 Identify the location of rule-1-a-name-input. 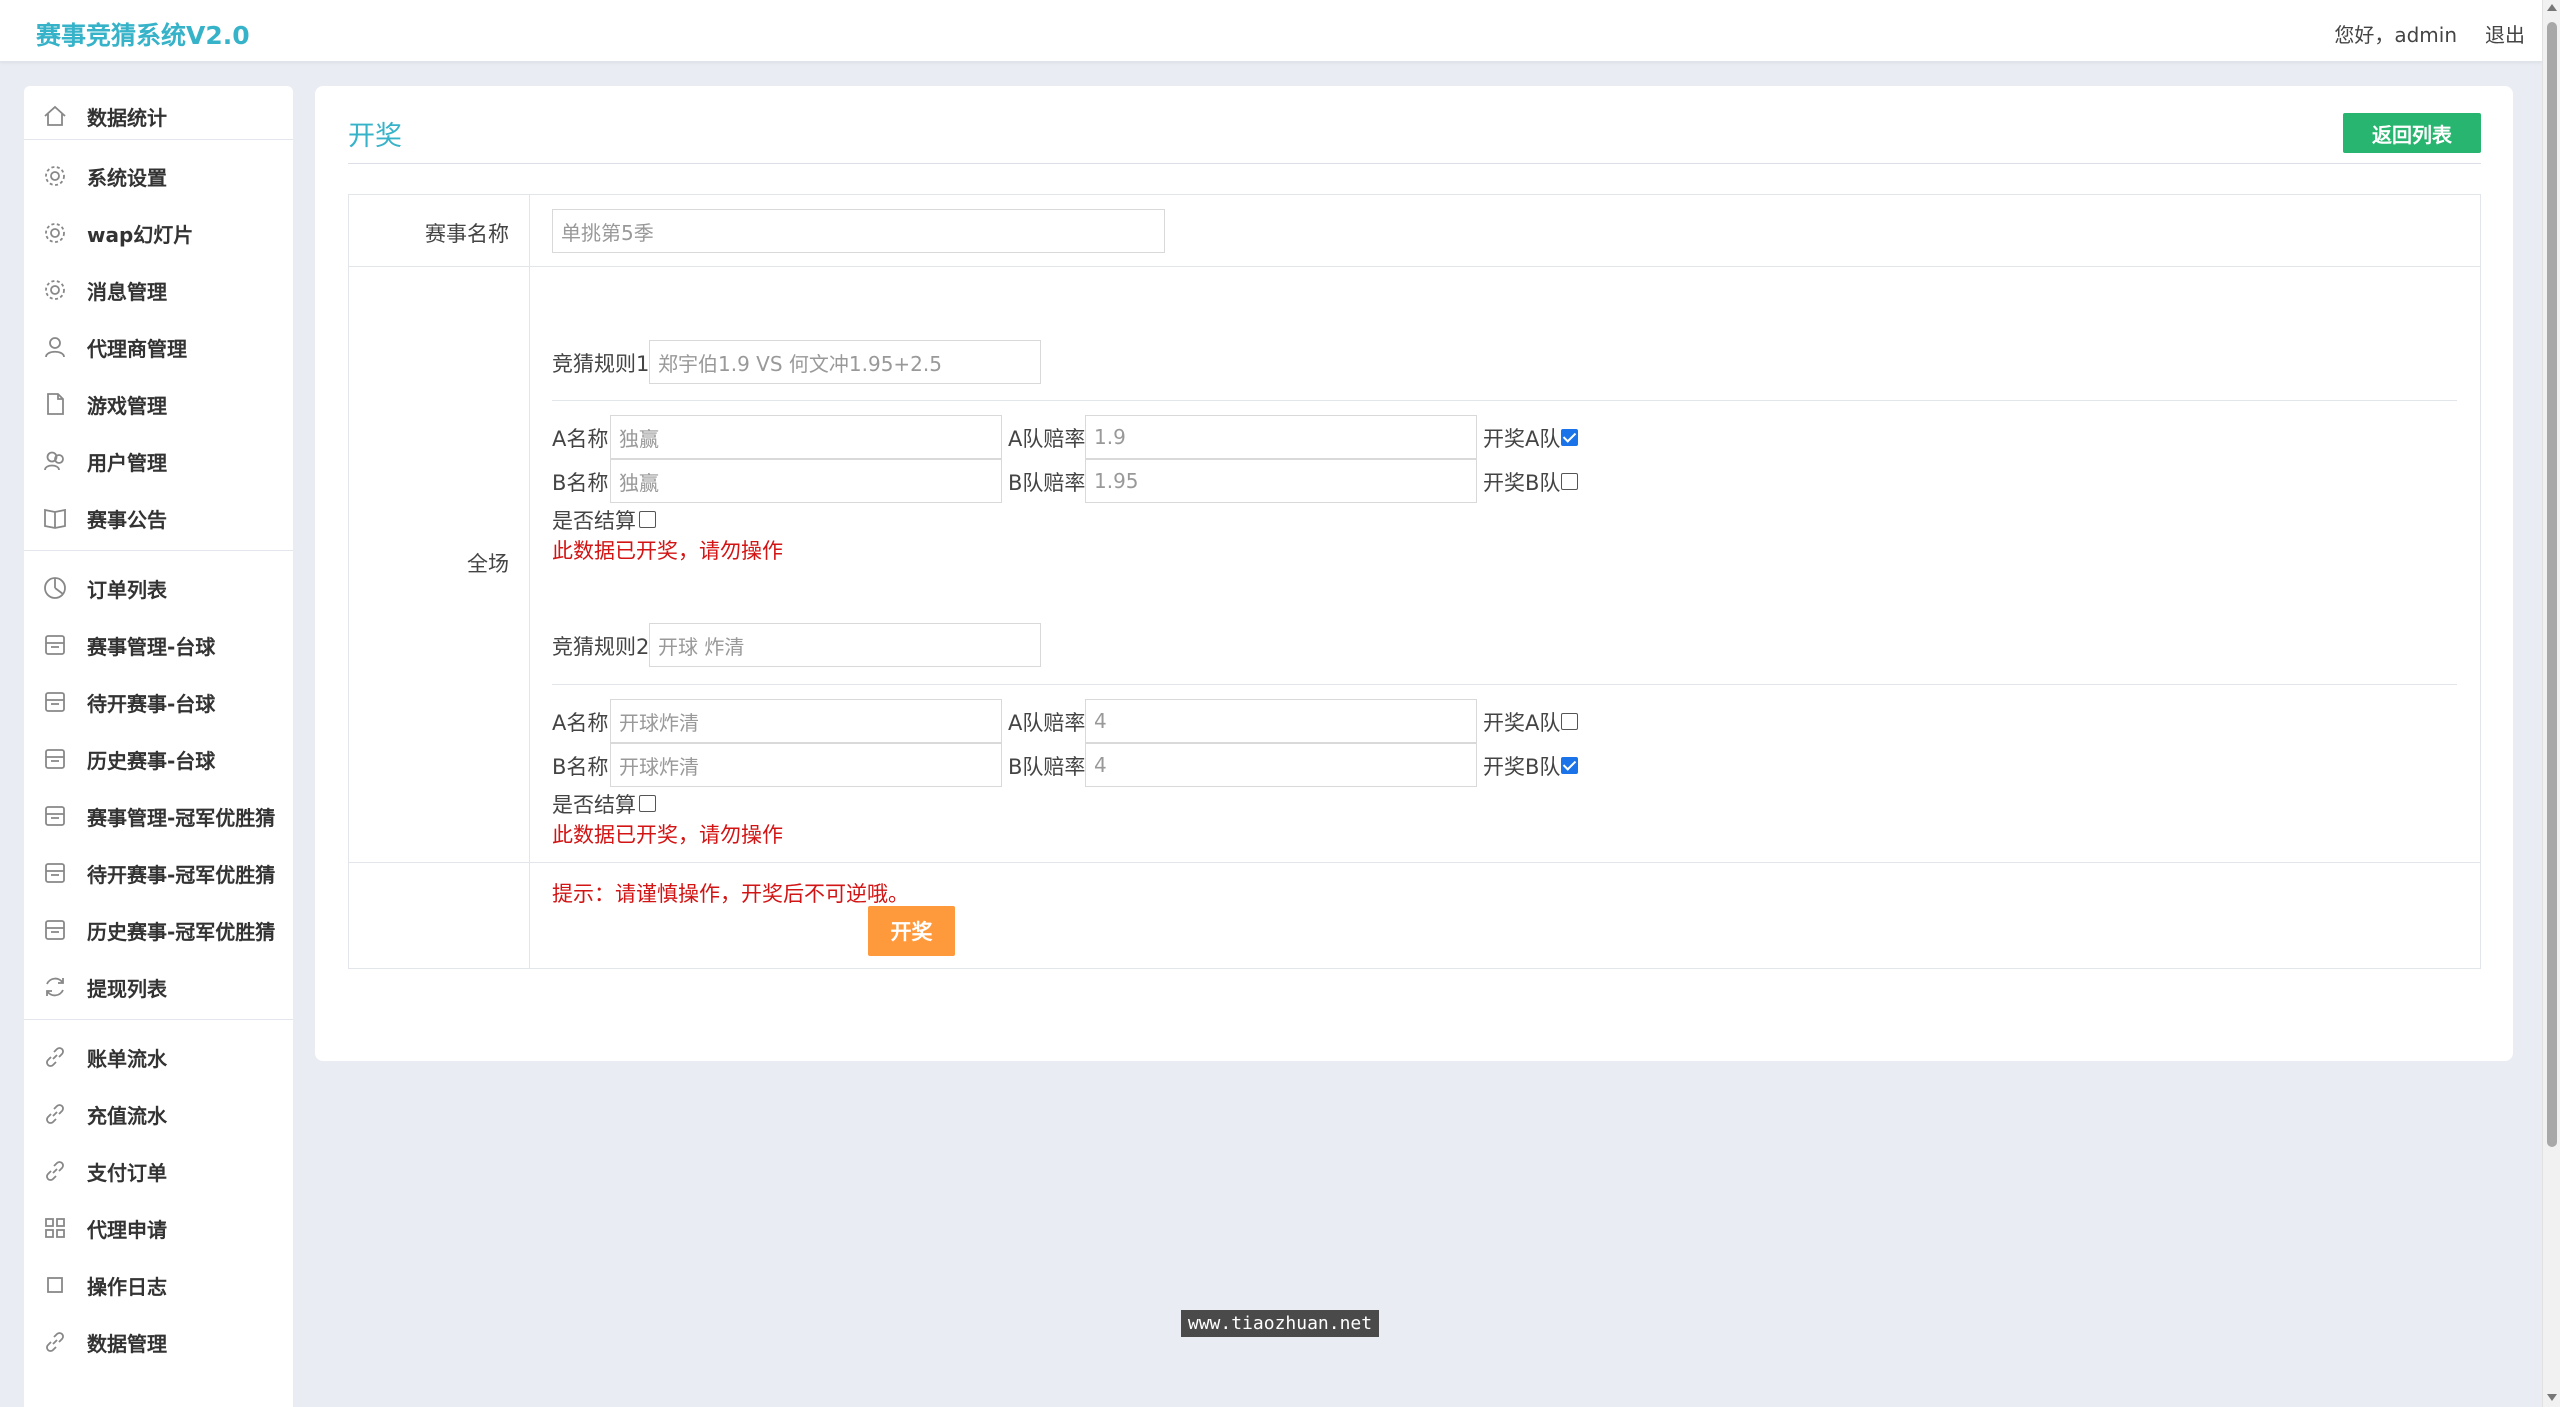
(806, 437).